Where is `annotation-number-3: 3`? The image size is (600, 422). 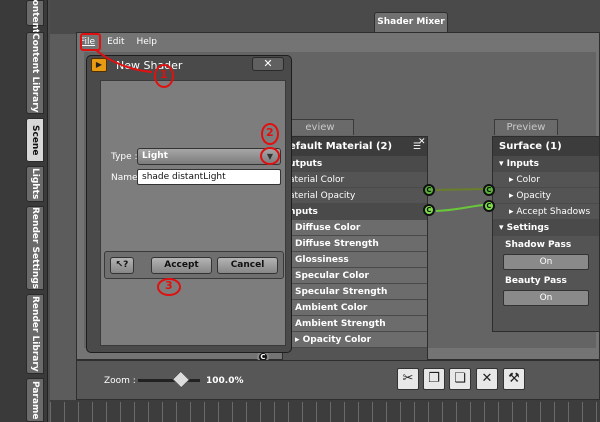
annotation-number-3: 3 is located at coordinates (169, 285).